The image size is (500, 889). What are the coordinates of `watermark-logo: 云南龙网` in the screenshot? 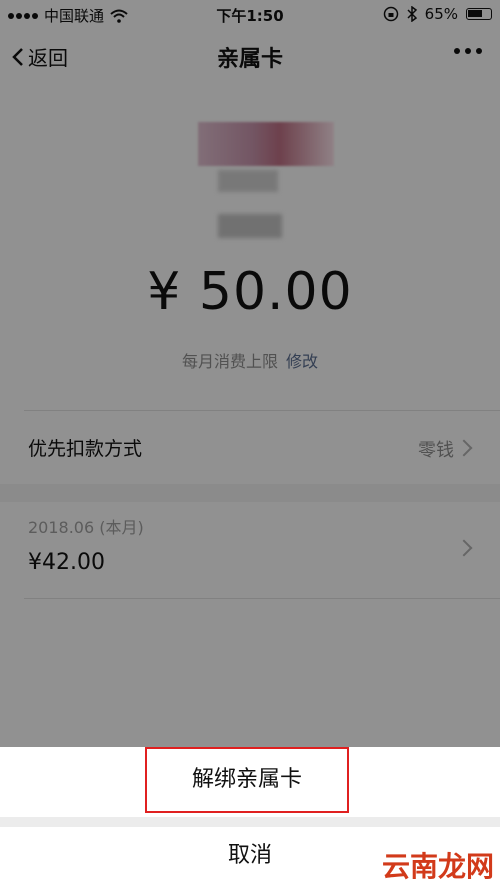 It's located at (437, 866).